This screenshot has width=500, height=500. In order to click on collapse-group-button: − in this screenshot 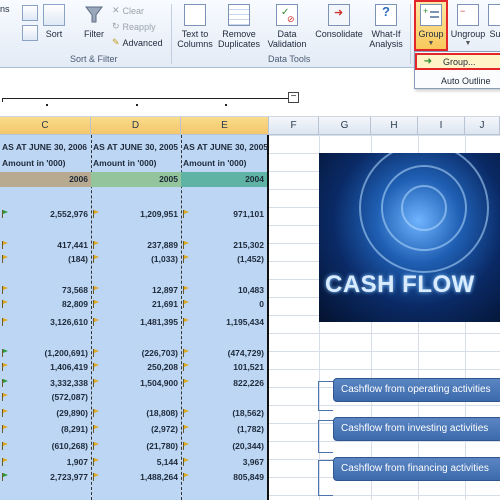, I will do `click(293, 97)`.